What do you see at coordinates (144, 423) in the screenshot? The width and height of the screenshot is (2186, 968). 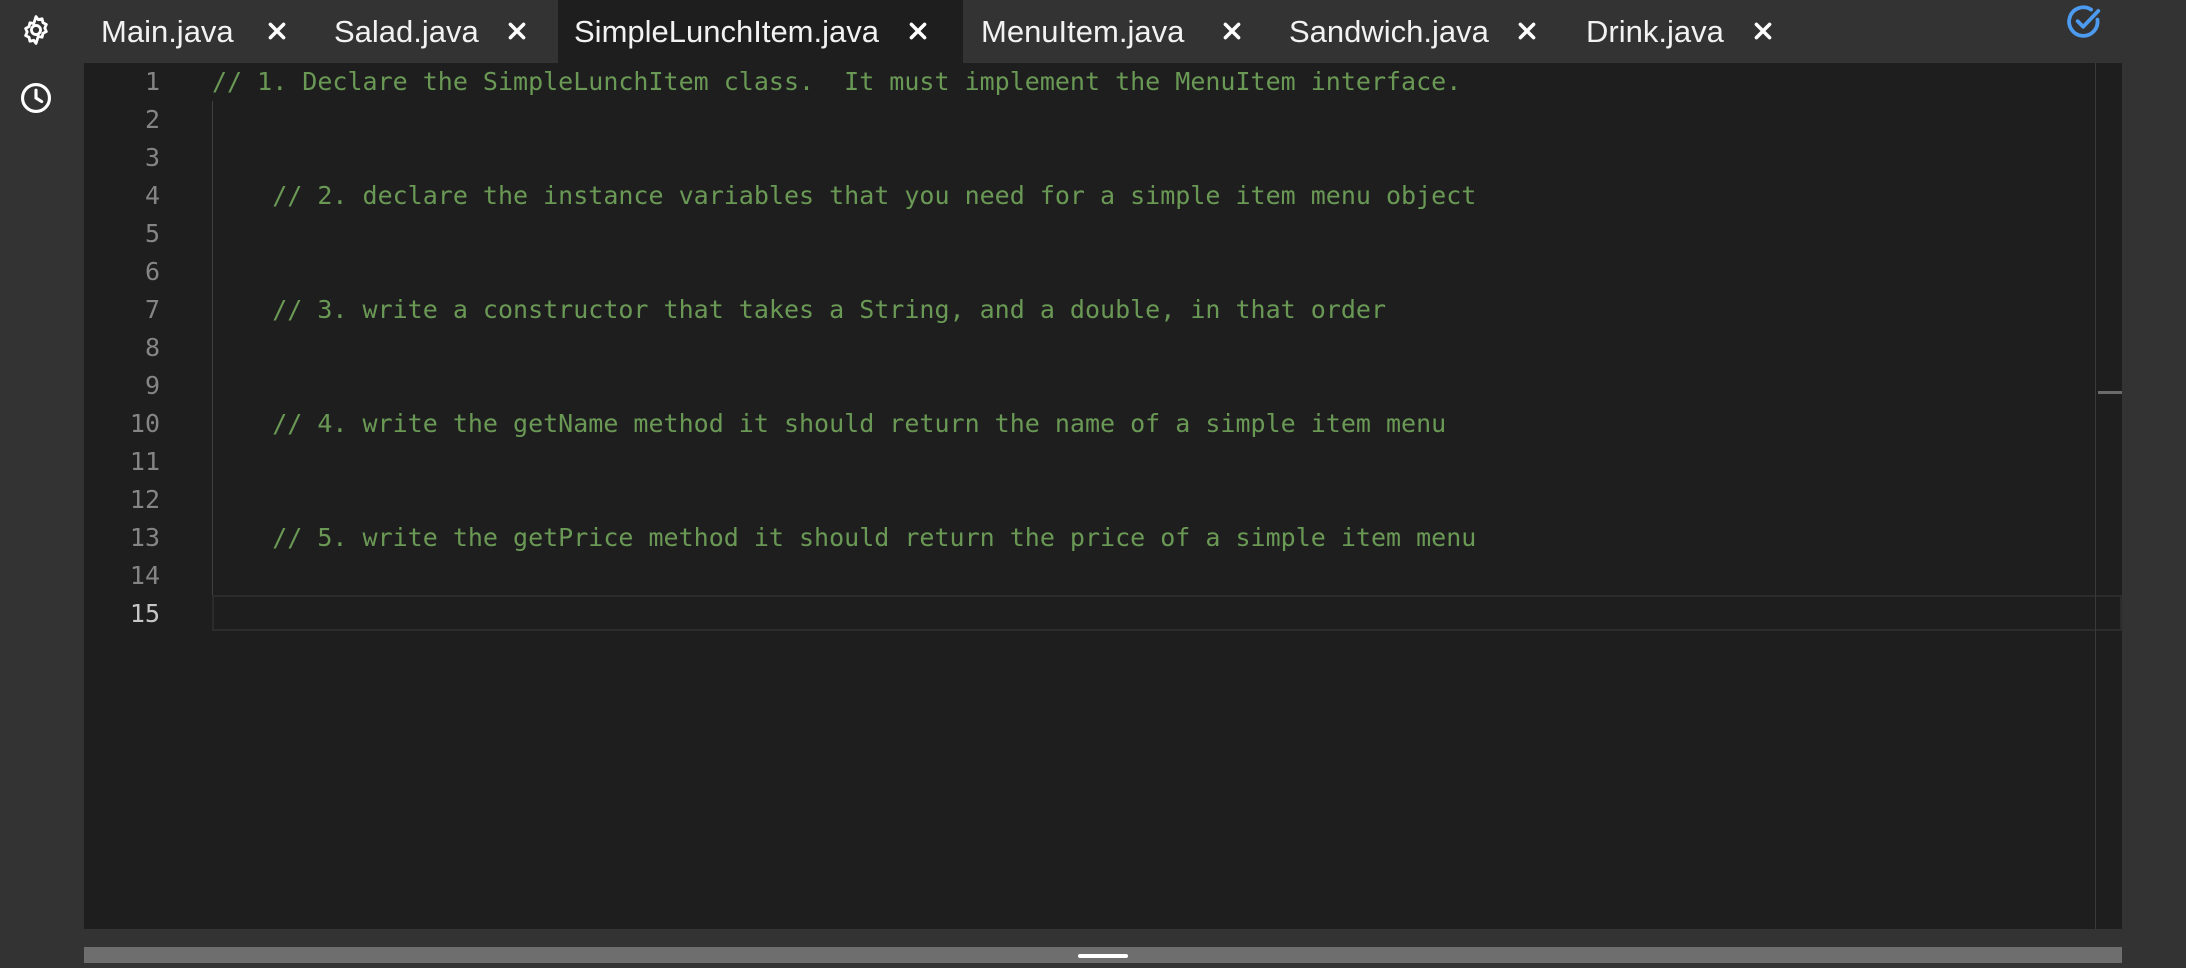 I see `line-number: 10` at bounding box center [144, 423].